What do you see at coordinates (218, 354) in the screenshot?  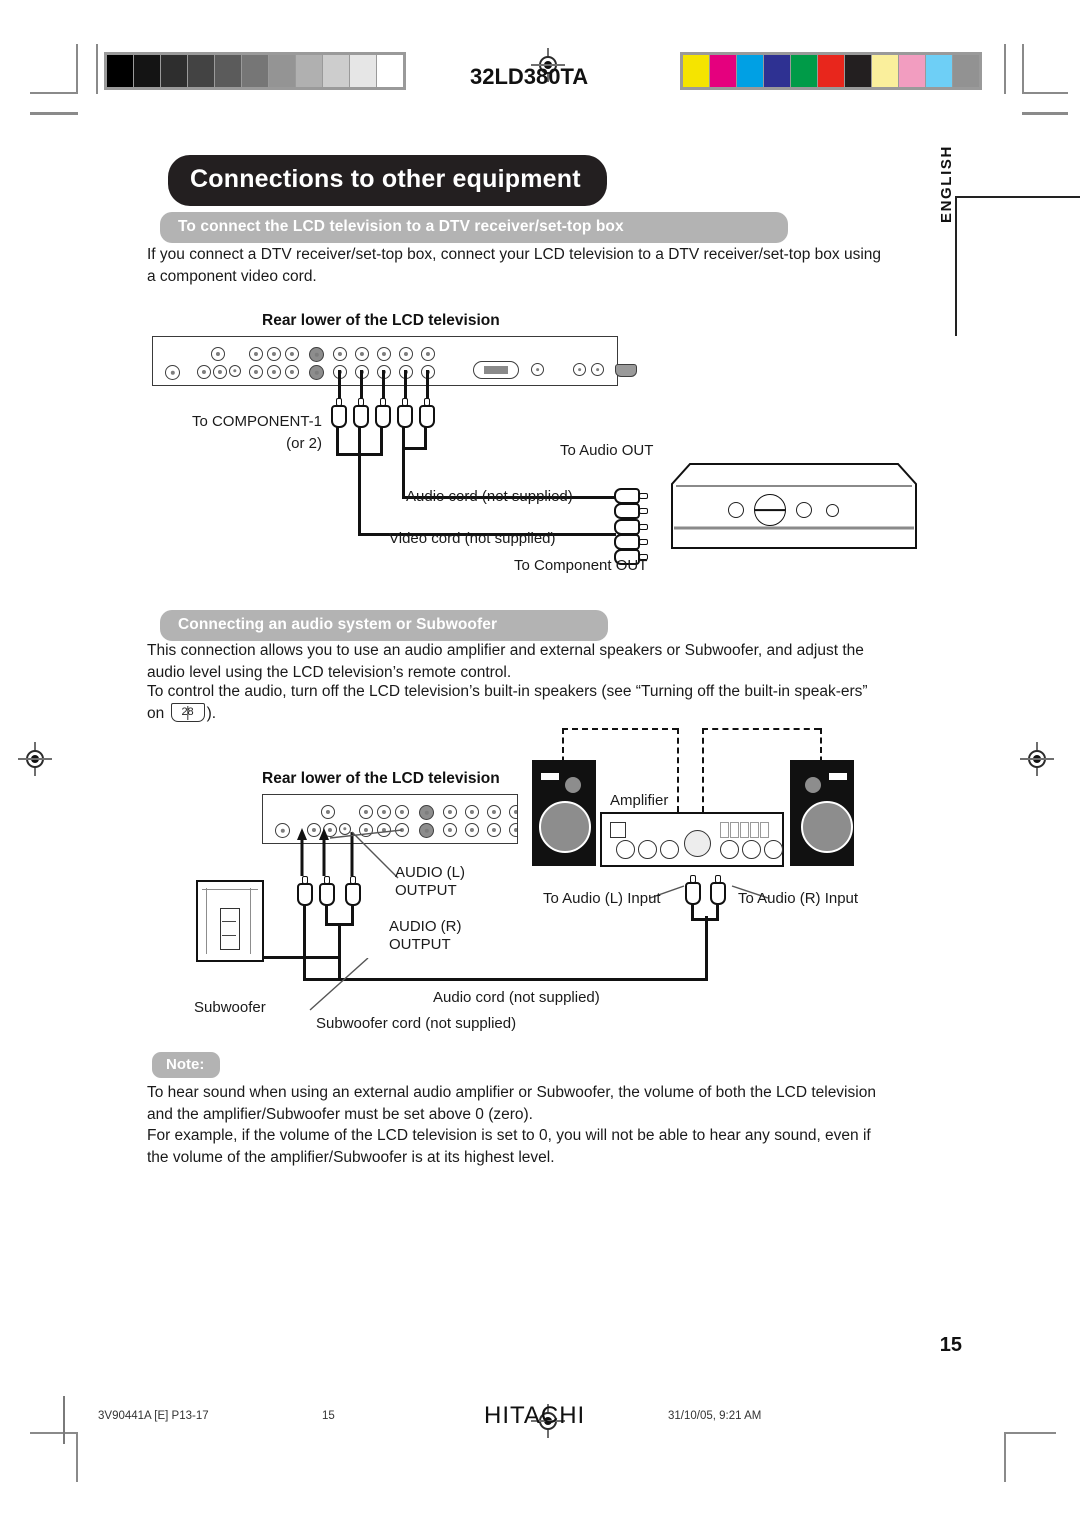 I see `video-jack-top` at bounding box center [218, 354].